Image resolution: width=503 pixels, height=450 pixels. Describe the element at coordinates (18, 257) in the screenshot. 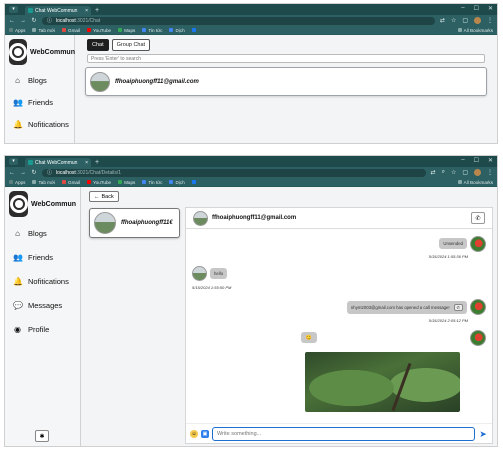

I see `friends-icon: 👥` at that location.